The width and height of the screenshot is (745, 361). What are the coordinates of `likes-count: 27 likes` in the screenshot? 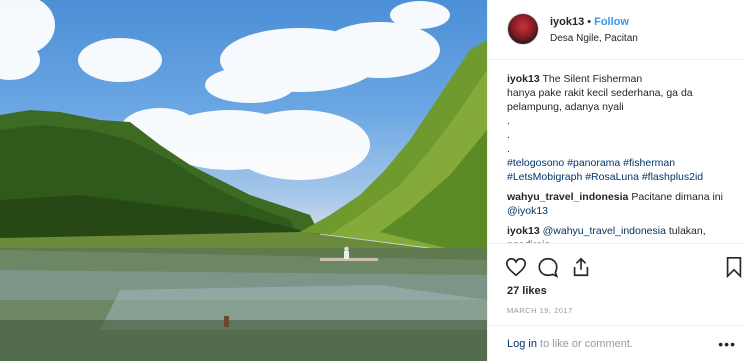 It's located at (527, 291).